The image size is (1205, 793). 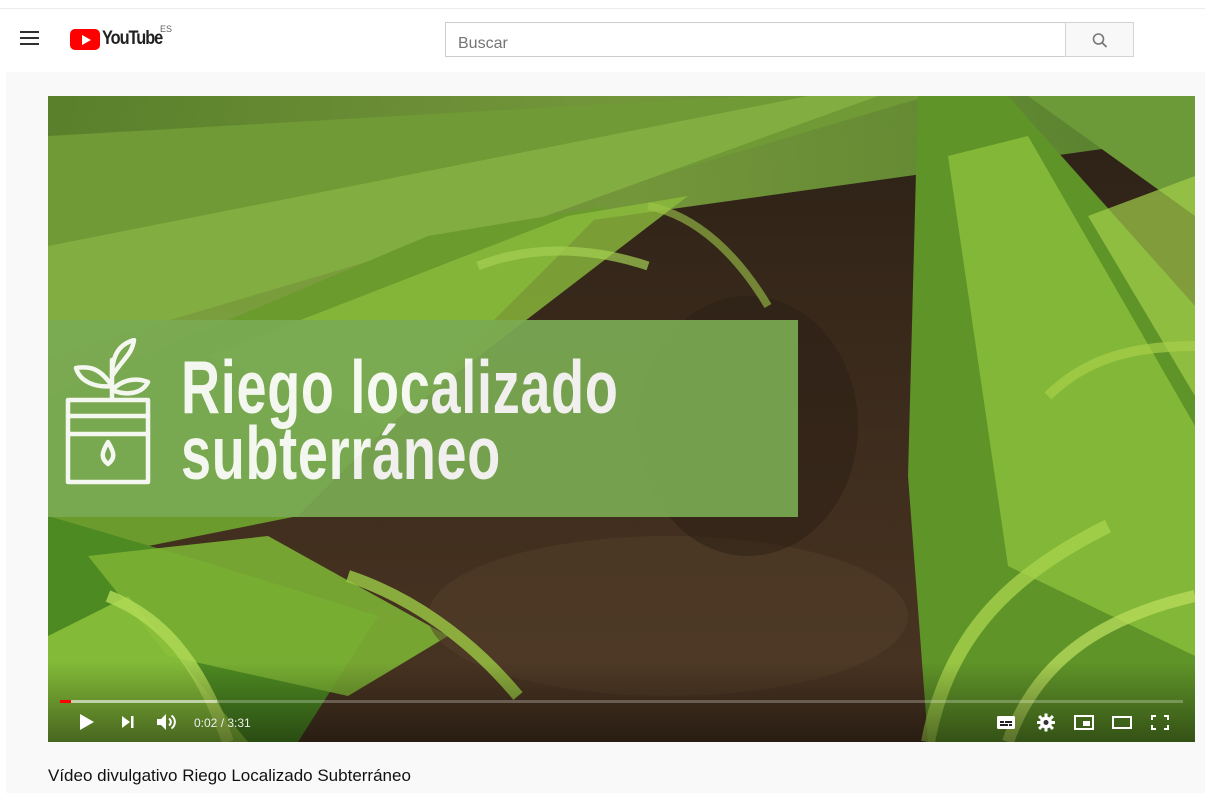 I want to click on time-display: 0:02 / 3:31, so click(x=222, y=723).